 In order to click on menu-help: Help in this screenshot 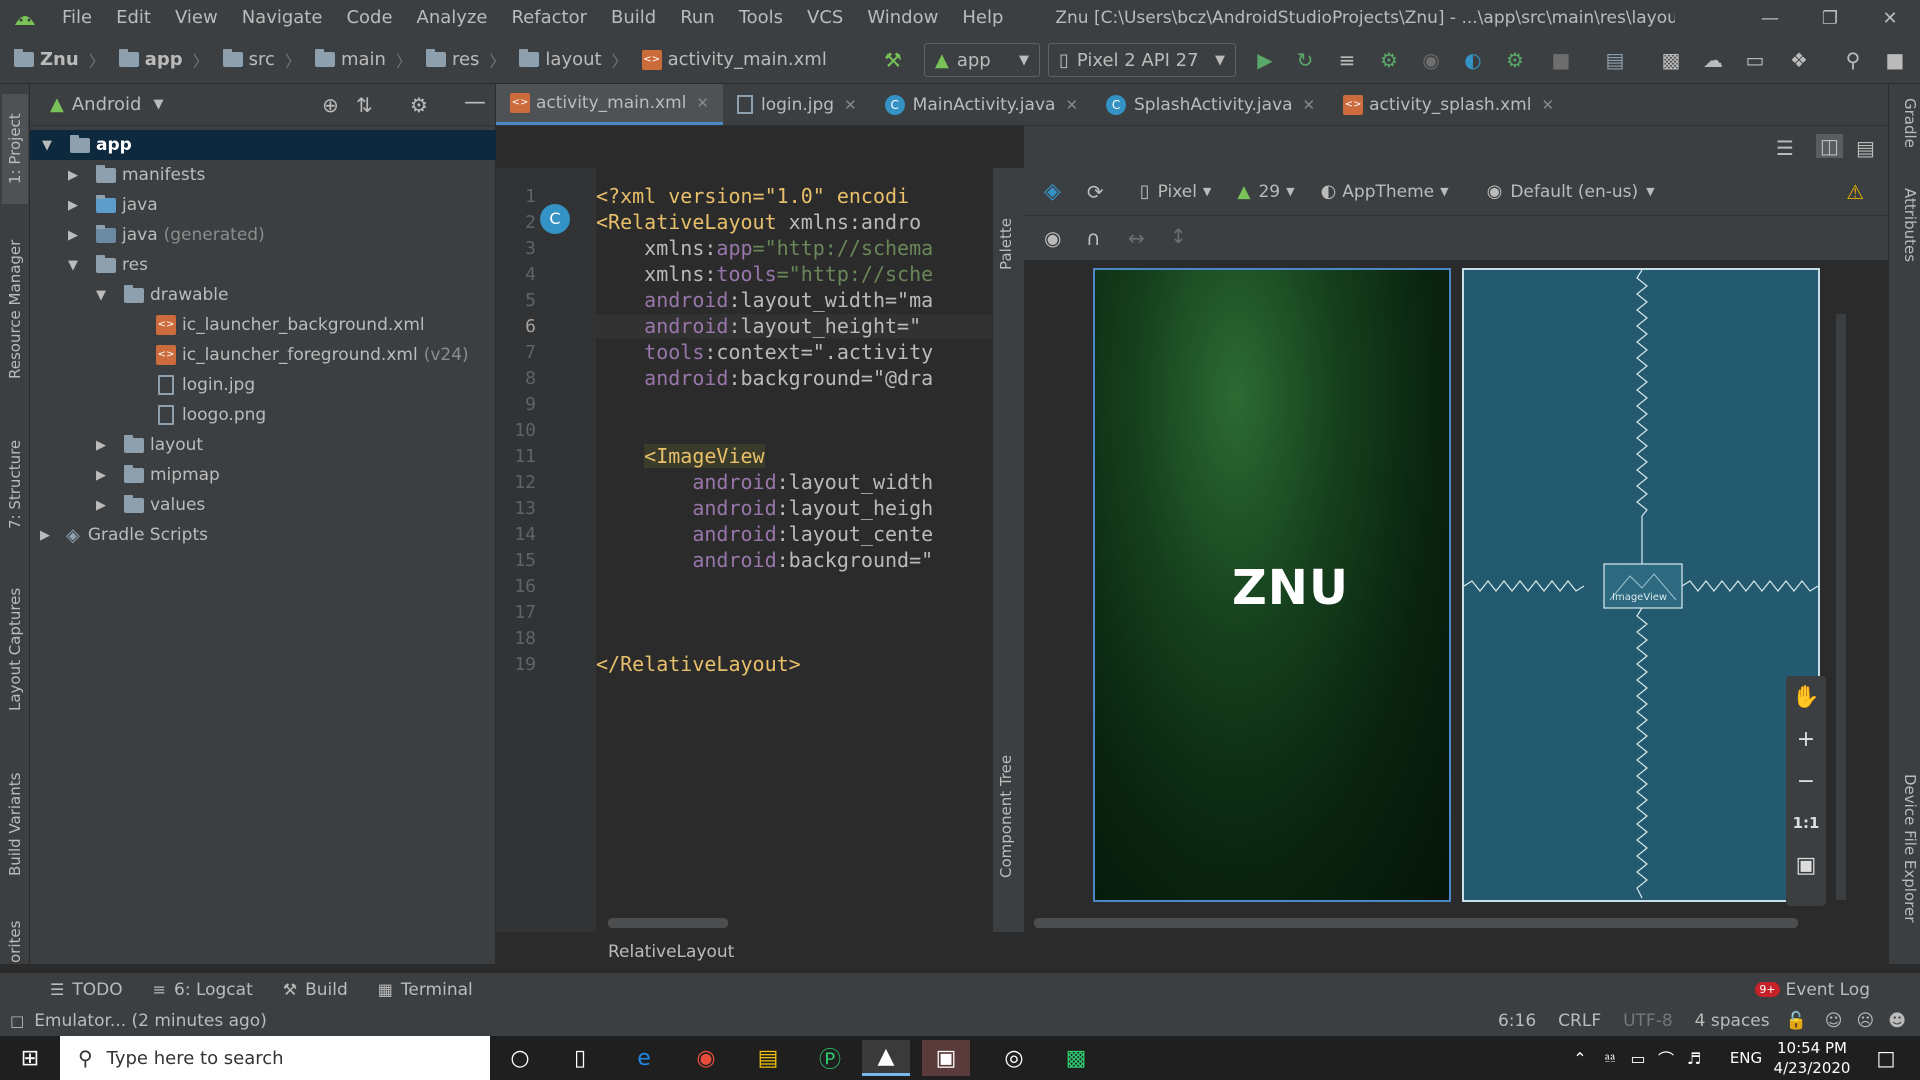, I will do `click(982, 18)`.